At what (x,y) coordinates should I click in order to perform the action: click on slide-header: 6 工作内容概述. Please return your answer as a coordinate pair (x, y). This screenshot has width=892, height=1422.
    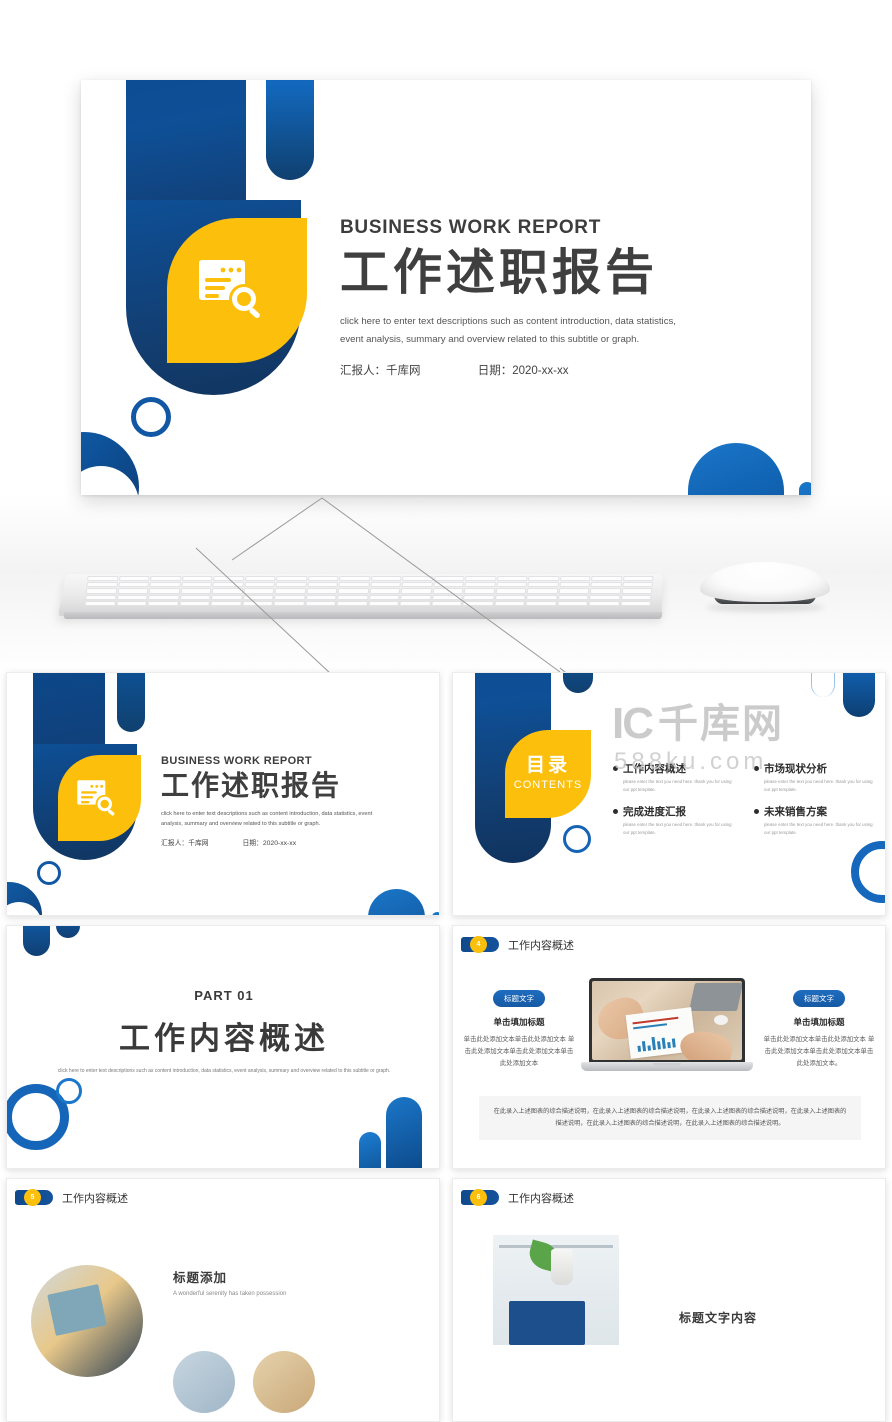
    Looking at the image, I should click on (517, 1197).